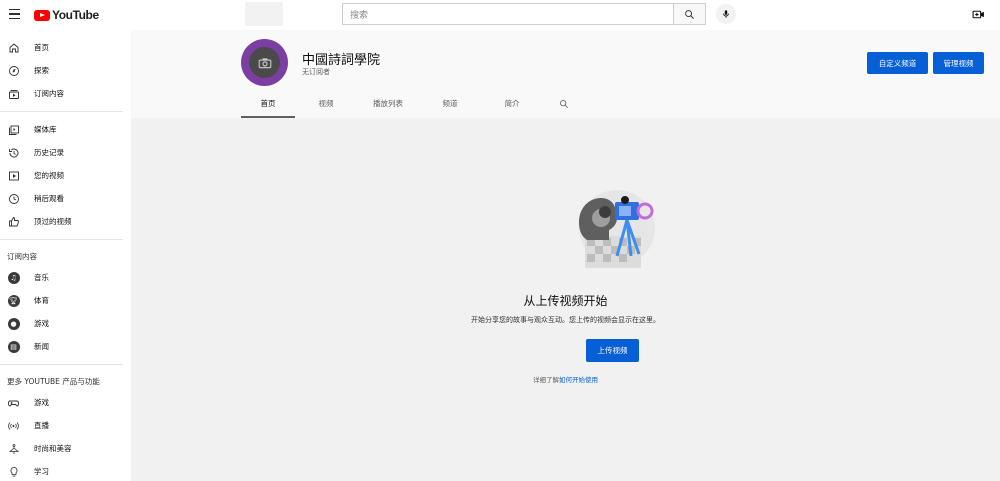 The image size is (1000, 481). What do you see at coordinates (65, 175) in the screenshot?
I see `sidebar-item-your-videos: 您的视频` at bounding box center [65, 175].